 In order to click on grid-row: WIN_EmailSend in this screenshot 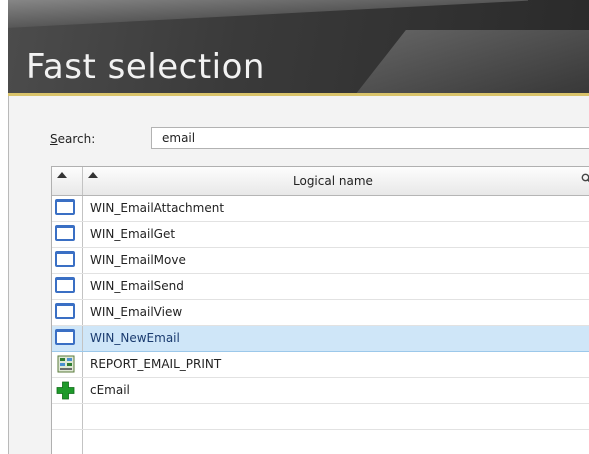, I will do `click(320, 287)`.